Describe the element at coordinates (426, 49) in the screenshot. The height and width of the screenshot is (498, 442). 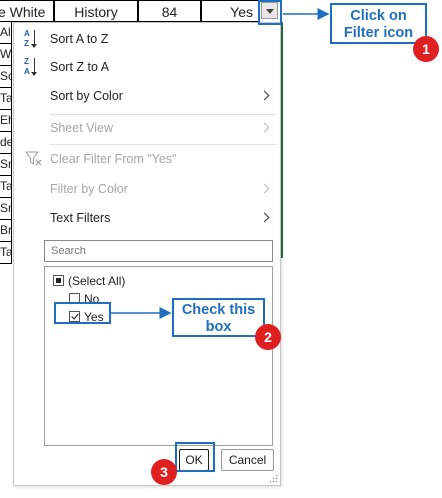
I see `step-badge-1: 1` at that location.